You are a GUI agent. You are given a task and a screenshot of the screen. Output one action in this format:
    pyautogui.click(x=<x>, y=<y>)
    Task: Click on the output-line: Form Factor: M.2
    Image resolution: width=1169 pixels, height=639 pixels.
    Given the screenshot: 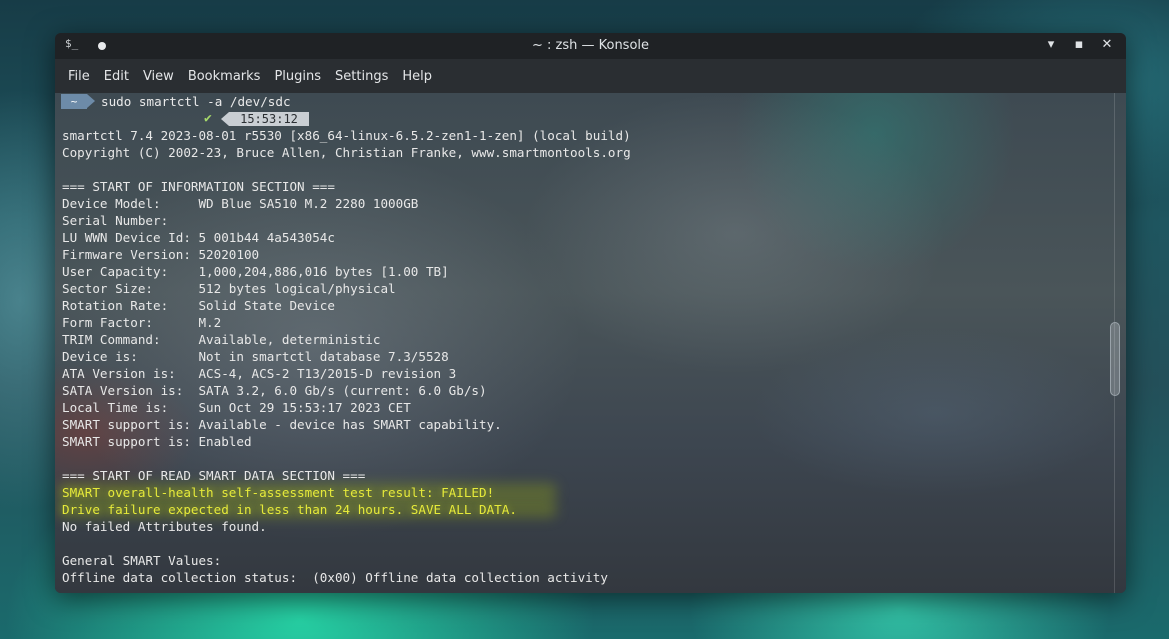 What is the action you would take?
    pyautogui.click(x=142, y=322)
    